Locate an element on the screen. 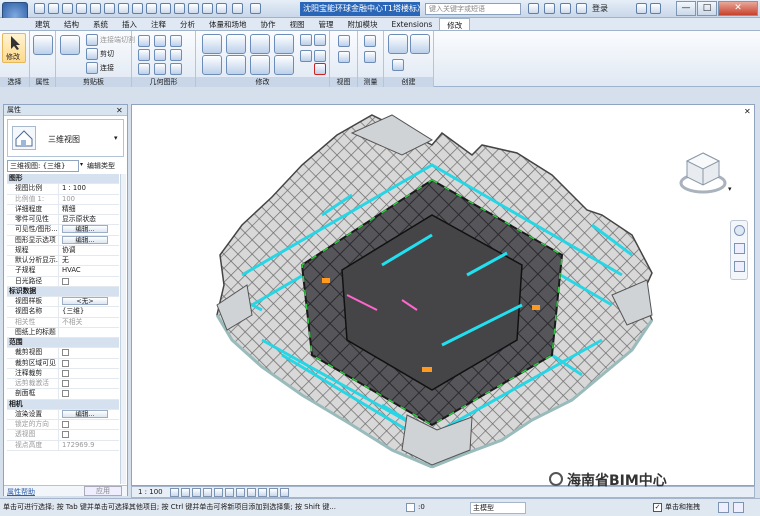 The image size is (760, 516). login-button: 登录 is located at coordinates (612, 9).